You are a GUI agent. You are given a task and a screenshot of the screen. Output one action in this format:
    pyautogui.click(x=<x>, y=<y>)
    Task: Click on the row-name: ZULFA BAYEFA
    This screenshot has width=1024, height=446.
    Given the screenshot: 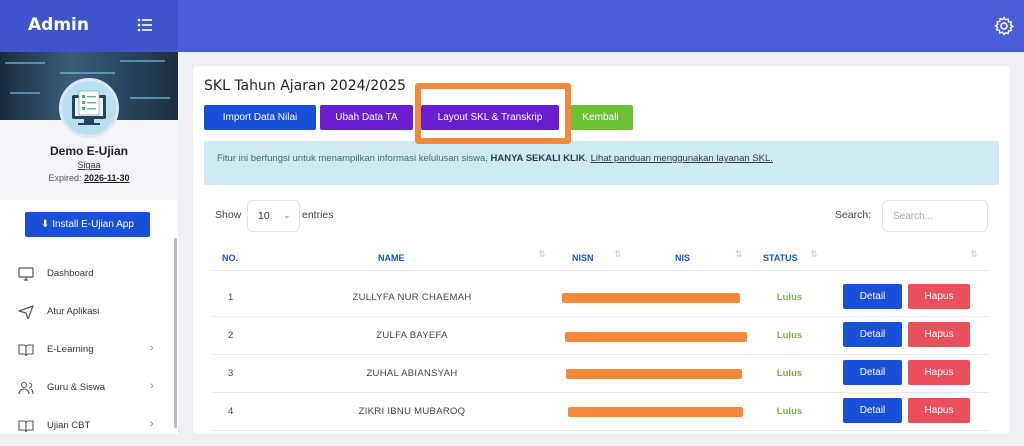 What is the action you would take?
    pyautogui.click(x=412, y=335)
    